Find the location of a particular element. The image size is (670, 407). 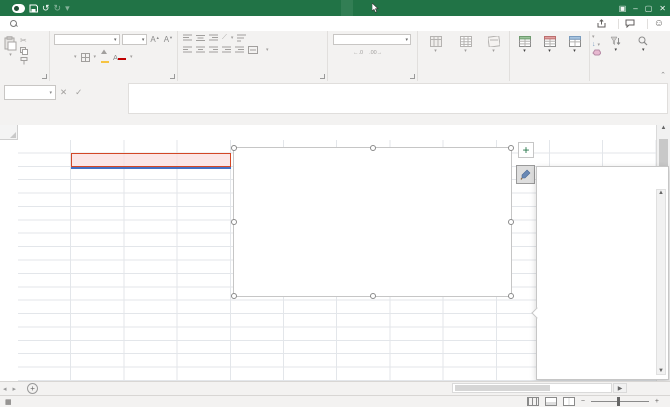

chart-tools-context-label is located at coordinates (347, 8).